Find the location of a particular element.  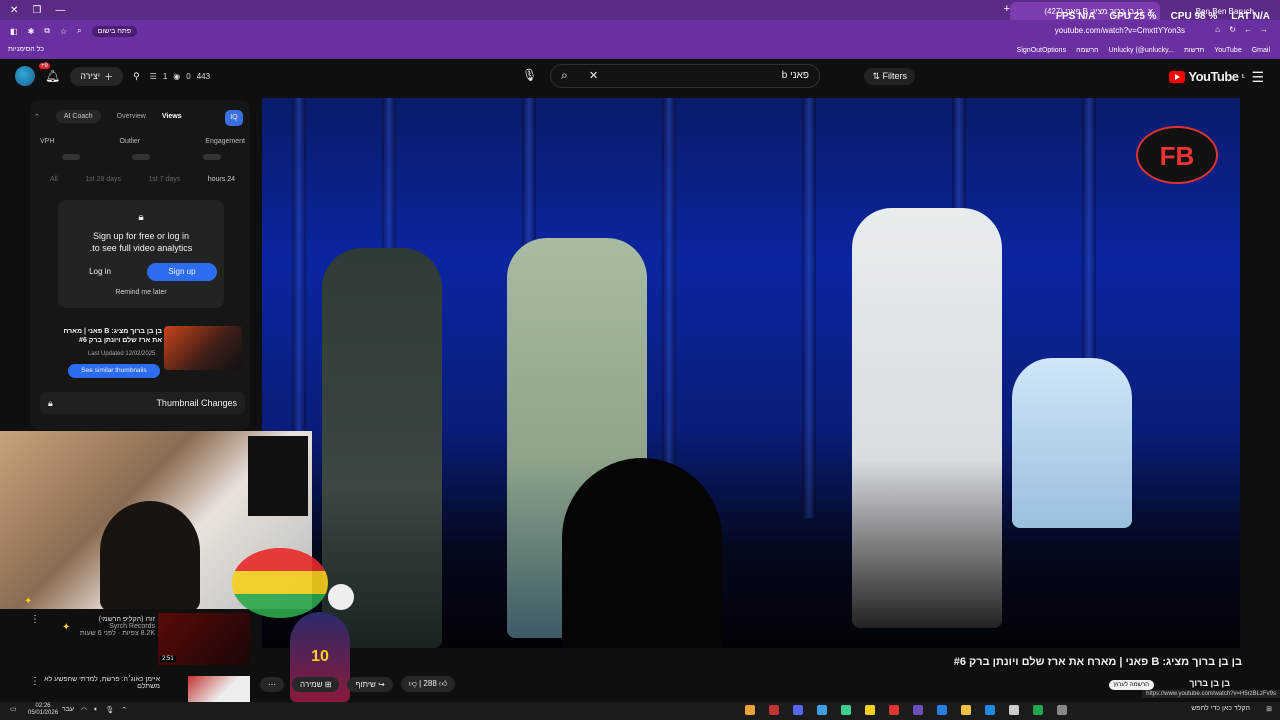

remind-later-link: Remind me later is located at coordinates (141, 292).